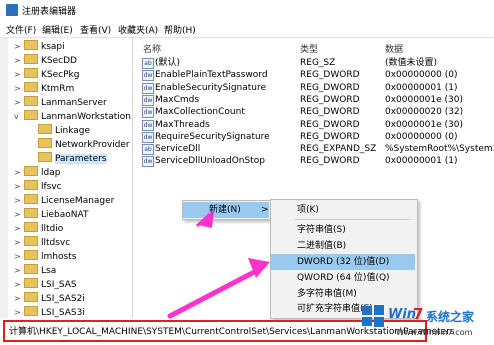 Image resolution: width=494 pixels, height=345 pixels. I want to click on tree-node: > lmhosts, so click(45, 257).